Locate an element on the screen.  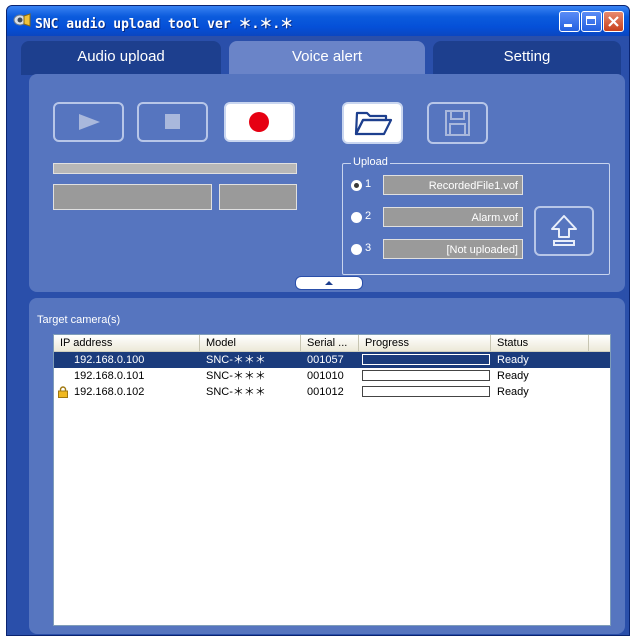
upload-slot-2-number: 2 is located at coordinates (368, 216).